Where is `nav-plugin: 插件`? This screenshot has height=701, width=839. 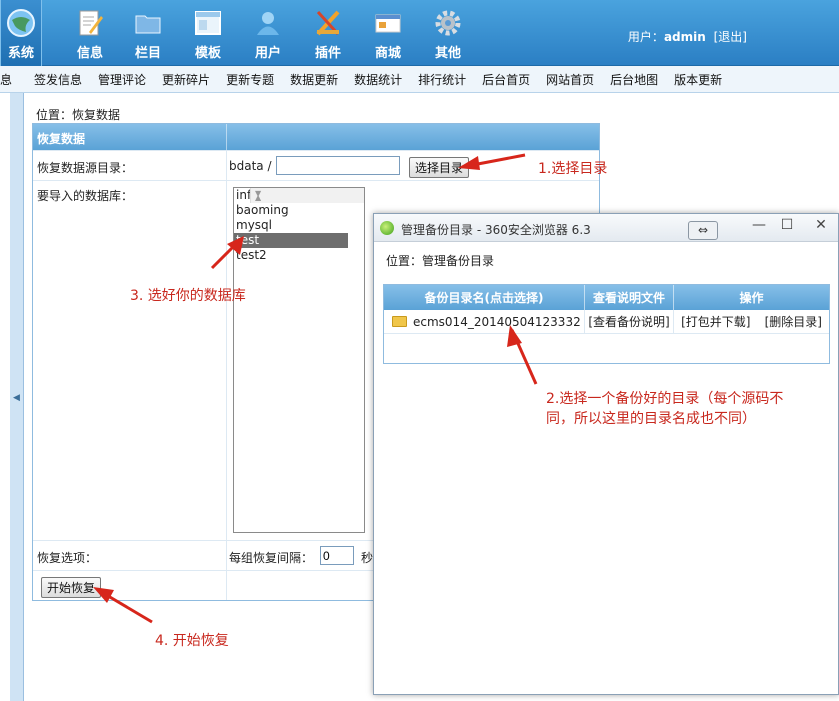
nav-plugin: 插件 is located at coordinates (328, 33).